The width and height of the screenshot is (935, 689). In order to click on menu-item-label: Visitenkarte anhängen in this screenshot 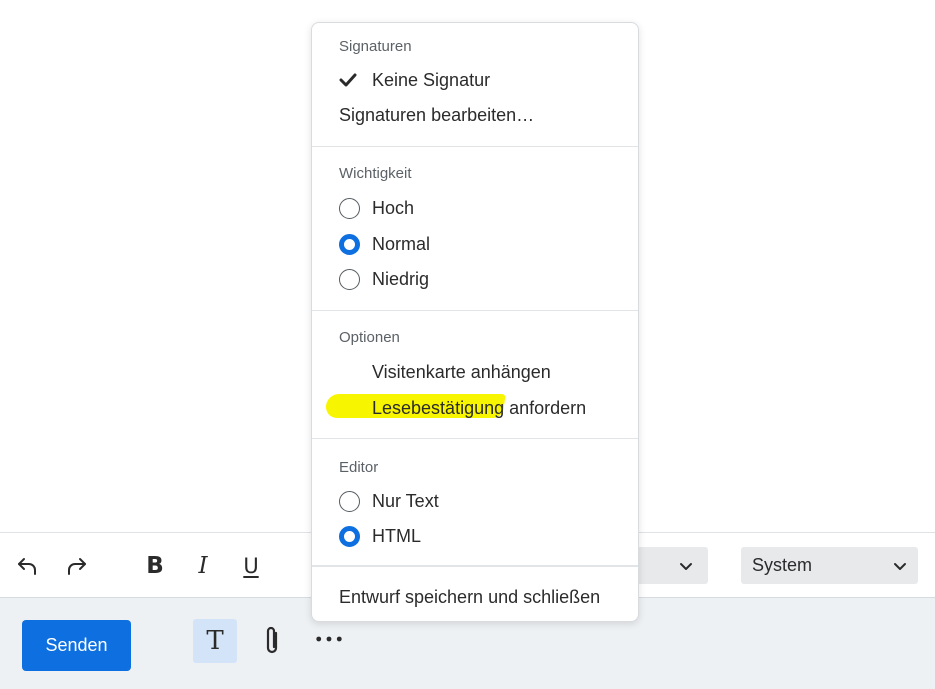, I will do `click(461, 371)`.